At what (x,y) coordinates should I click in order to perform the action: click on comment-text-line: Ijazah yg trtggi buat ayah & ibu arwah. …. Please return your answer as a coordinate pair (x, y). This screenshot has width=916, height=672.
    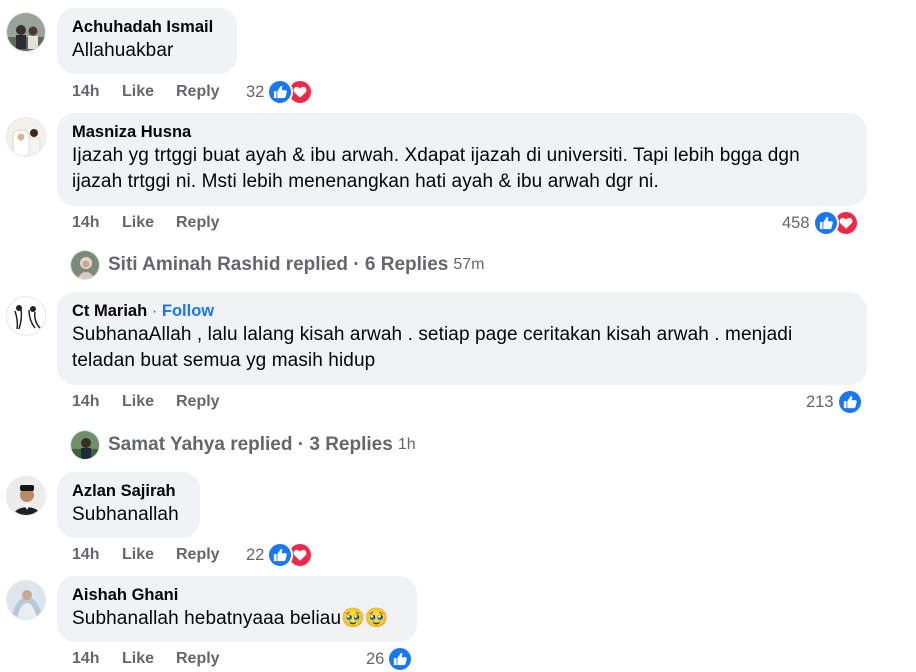
    Looking at the image, I should click on (436, 155).